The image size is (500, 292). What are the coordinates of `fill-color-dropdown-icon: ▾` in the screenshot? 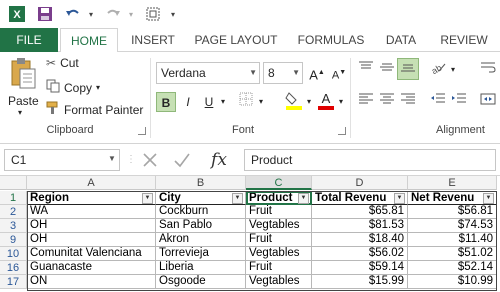 It's located at (309, 102).